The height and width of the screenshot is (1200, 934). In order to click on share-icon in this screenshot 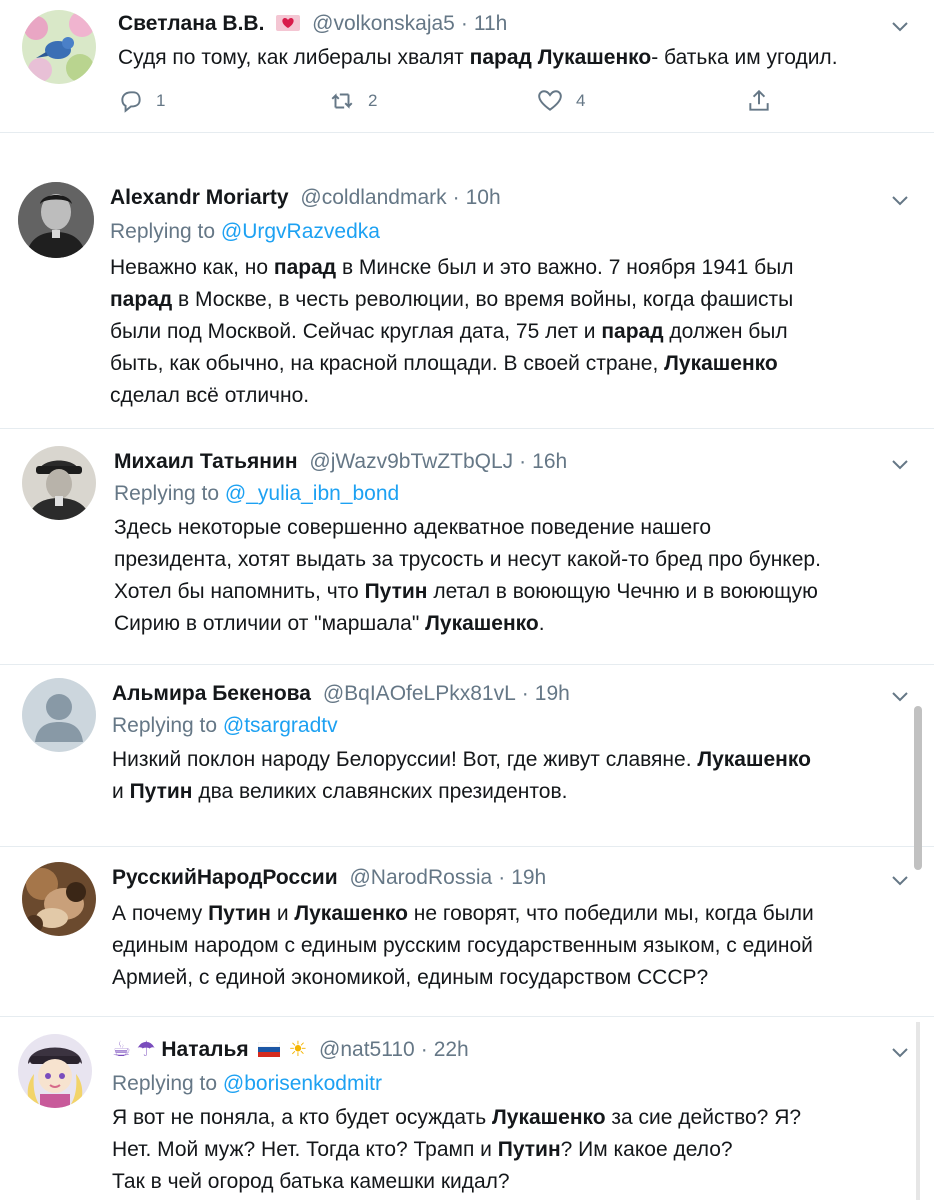, I will do `click(759, 100)`.